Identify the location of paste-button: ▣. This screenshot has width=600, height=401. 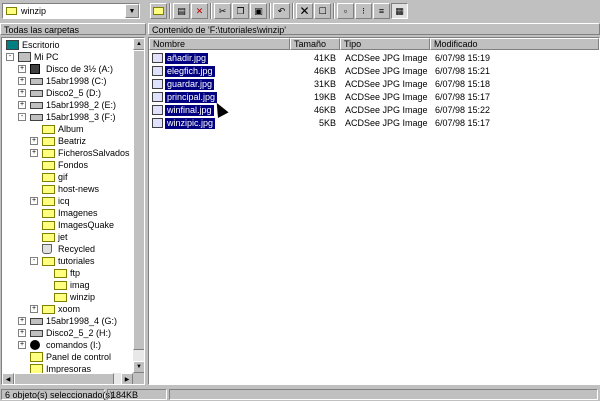
(258, 11).